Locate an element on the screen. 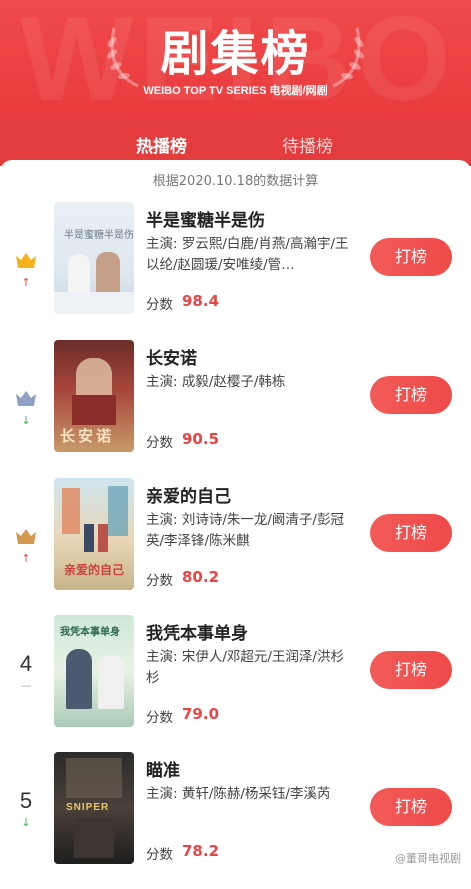  show-cast: 主演: 宋伊人/邓超元/王润泽/洪杉杉 is located at coordinates (245, 667).